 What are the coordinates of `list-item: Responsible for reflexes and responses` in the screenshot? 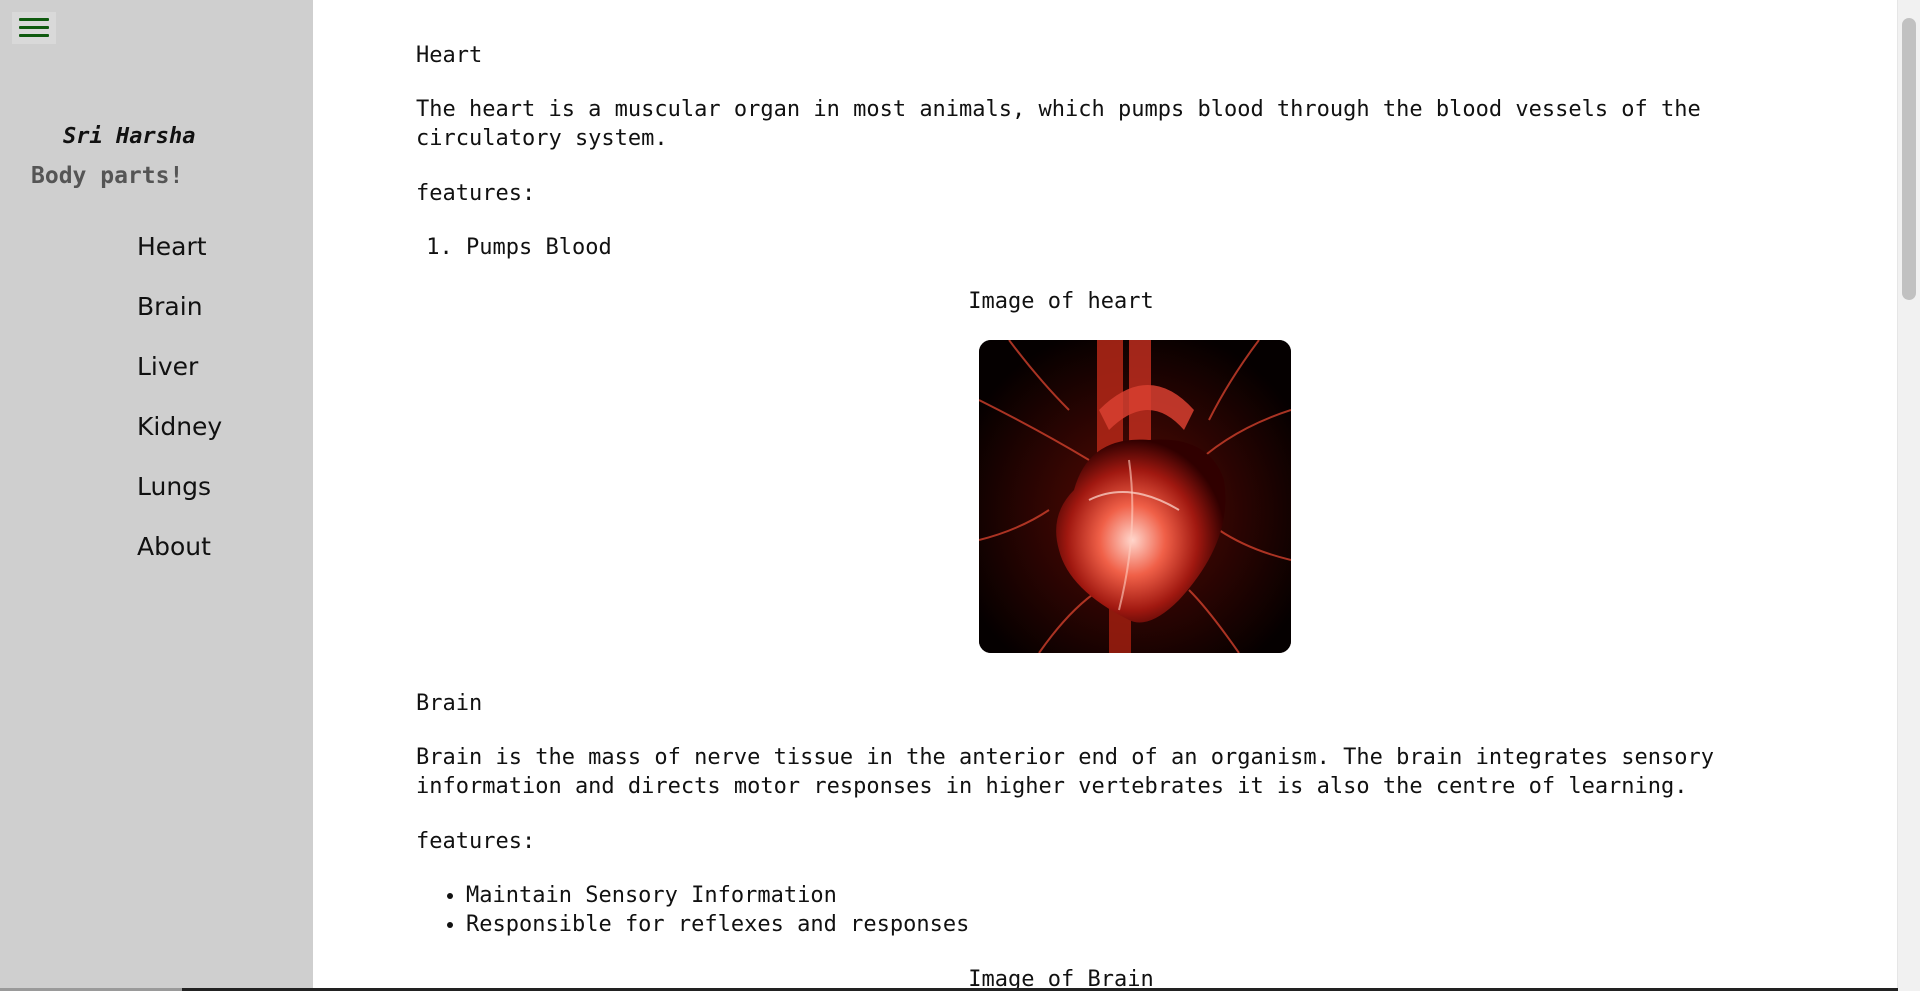 It's located at (717, 925).